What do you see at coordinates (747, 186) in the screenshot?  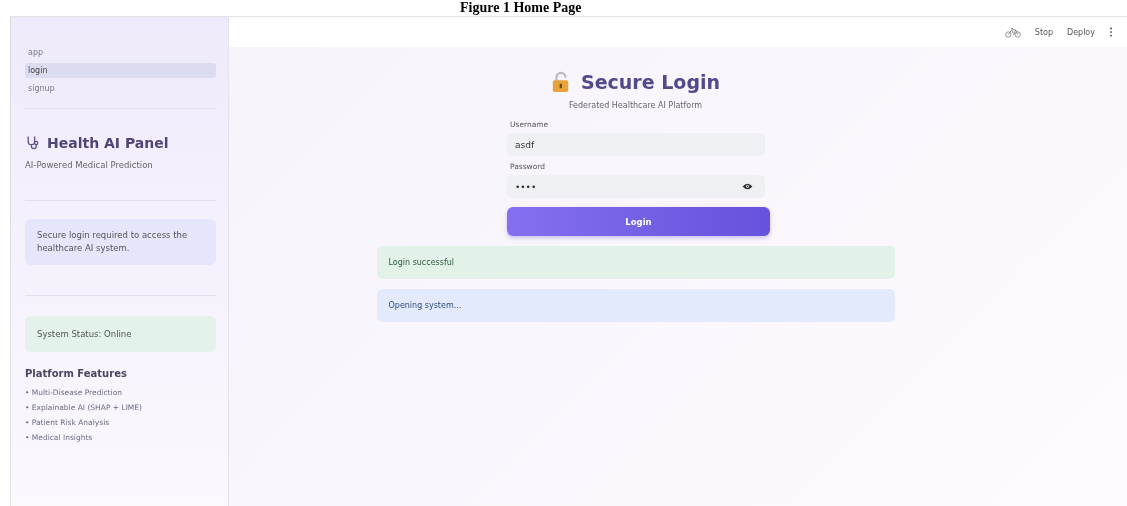 I see `eye-icon` at bounding box center [747, 186].